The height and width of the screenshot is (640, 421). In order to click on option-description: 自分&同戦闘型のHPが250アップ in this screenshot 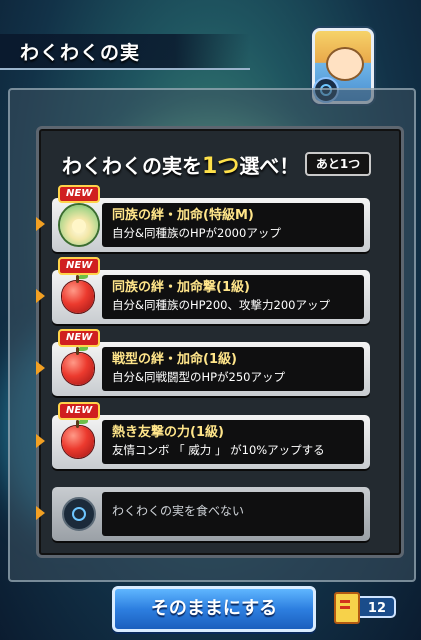, I will do `click(198, 377)`.